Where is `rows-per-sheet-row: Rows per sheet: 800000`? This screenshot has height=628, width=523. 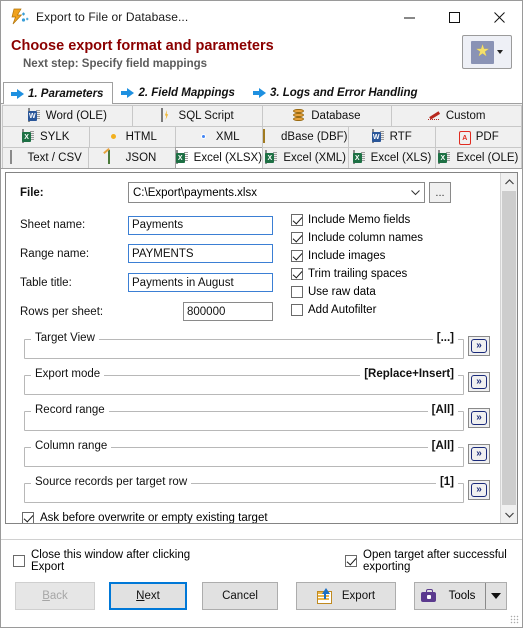
rows-per-sheet-row: Rows per sheet: 800000 is located at coordinates (155, 311).